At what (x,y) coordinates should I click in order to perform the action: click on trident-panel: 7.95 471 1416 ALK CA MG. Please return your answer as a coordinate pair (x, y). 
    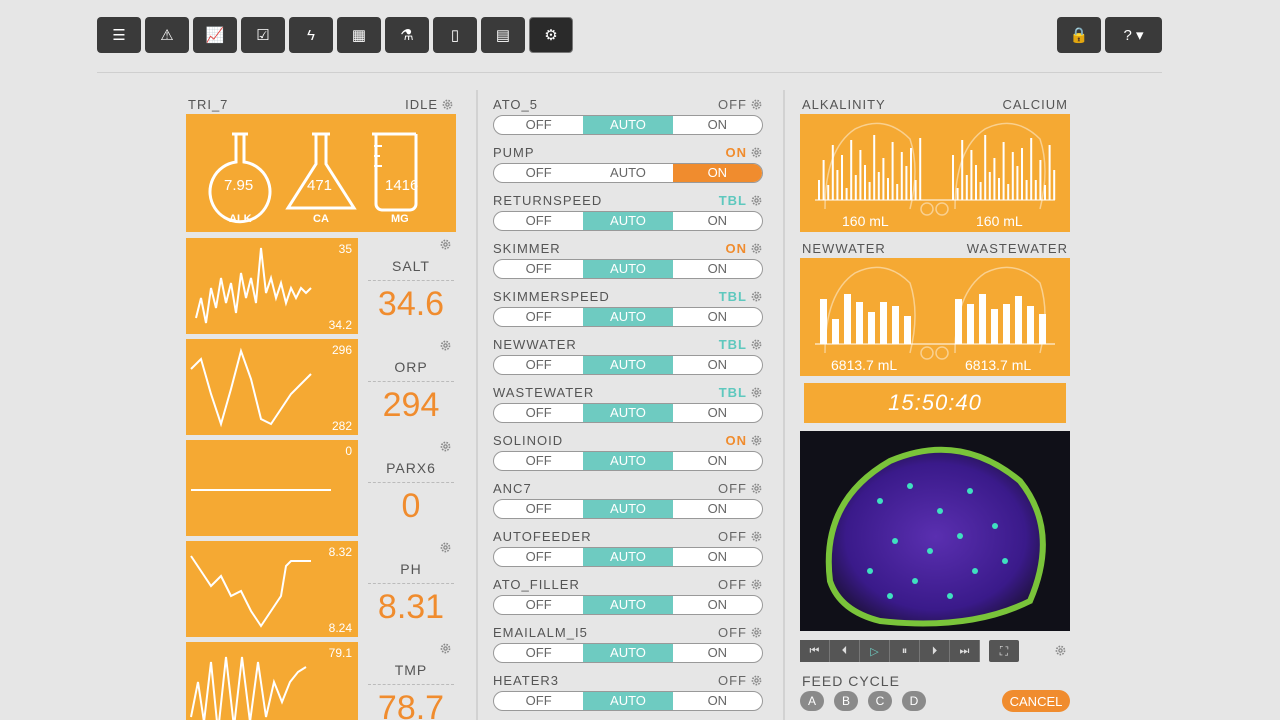
    Looking at the image, I should click on (321, 173).